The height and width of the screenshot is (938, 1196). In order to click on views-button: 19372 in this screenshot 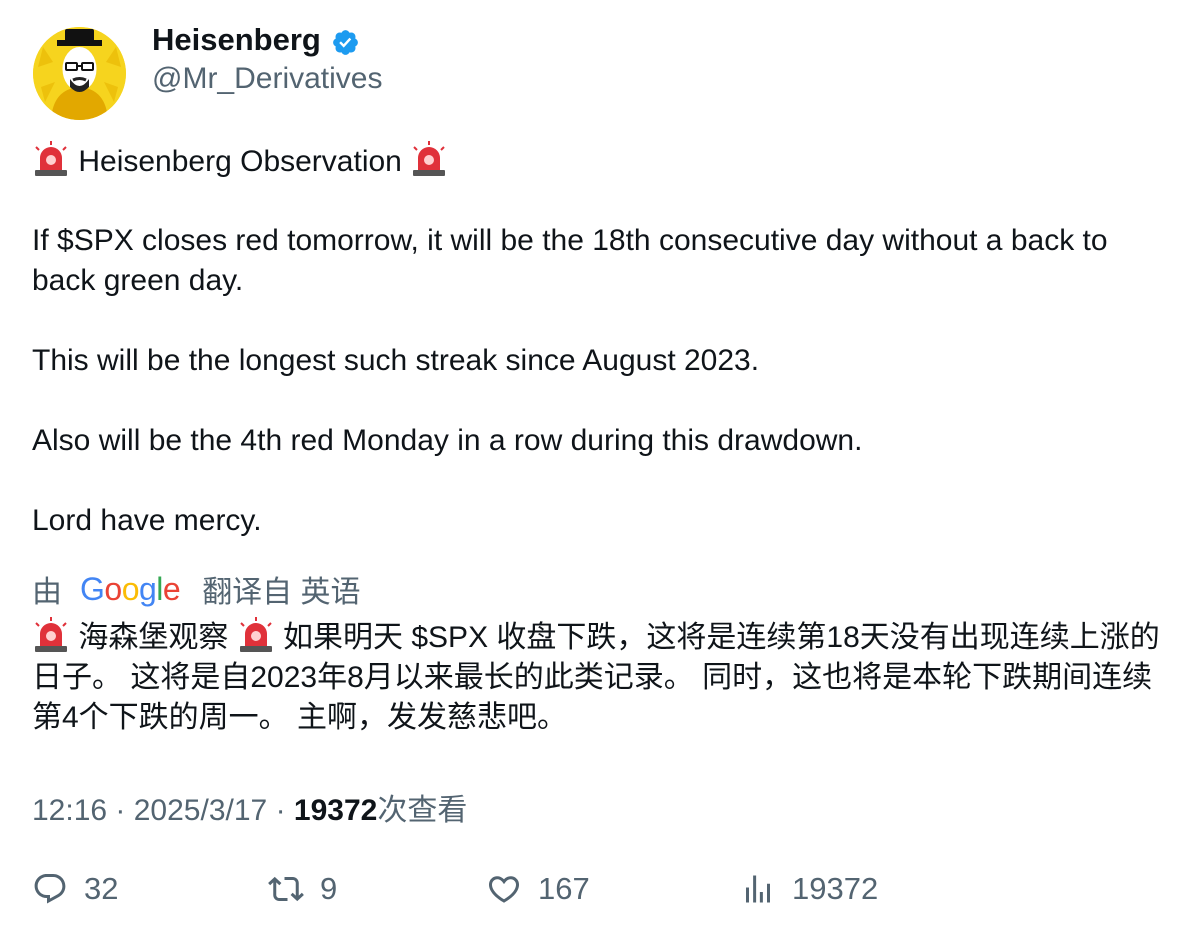, I will do `click(809, 889)`.